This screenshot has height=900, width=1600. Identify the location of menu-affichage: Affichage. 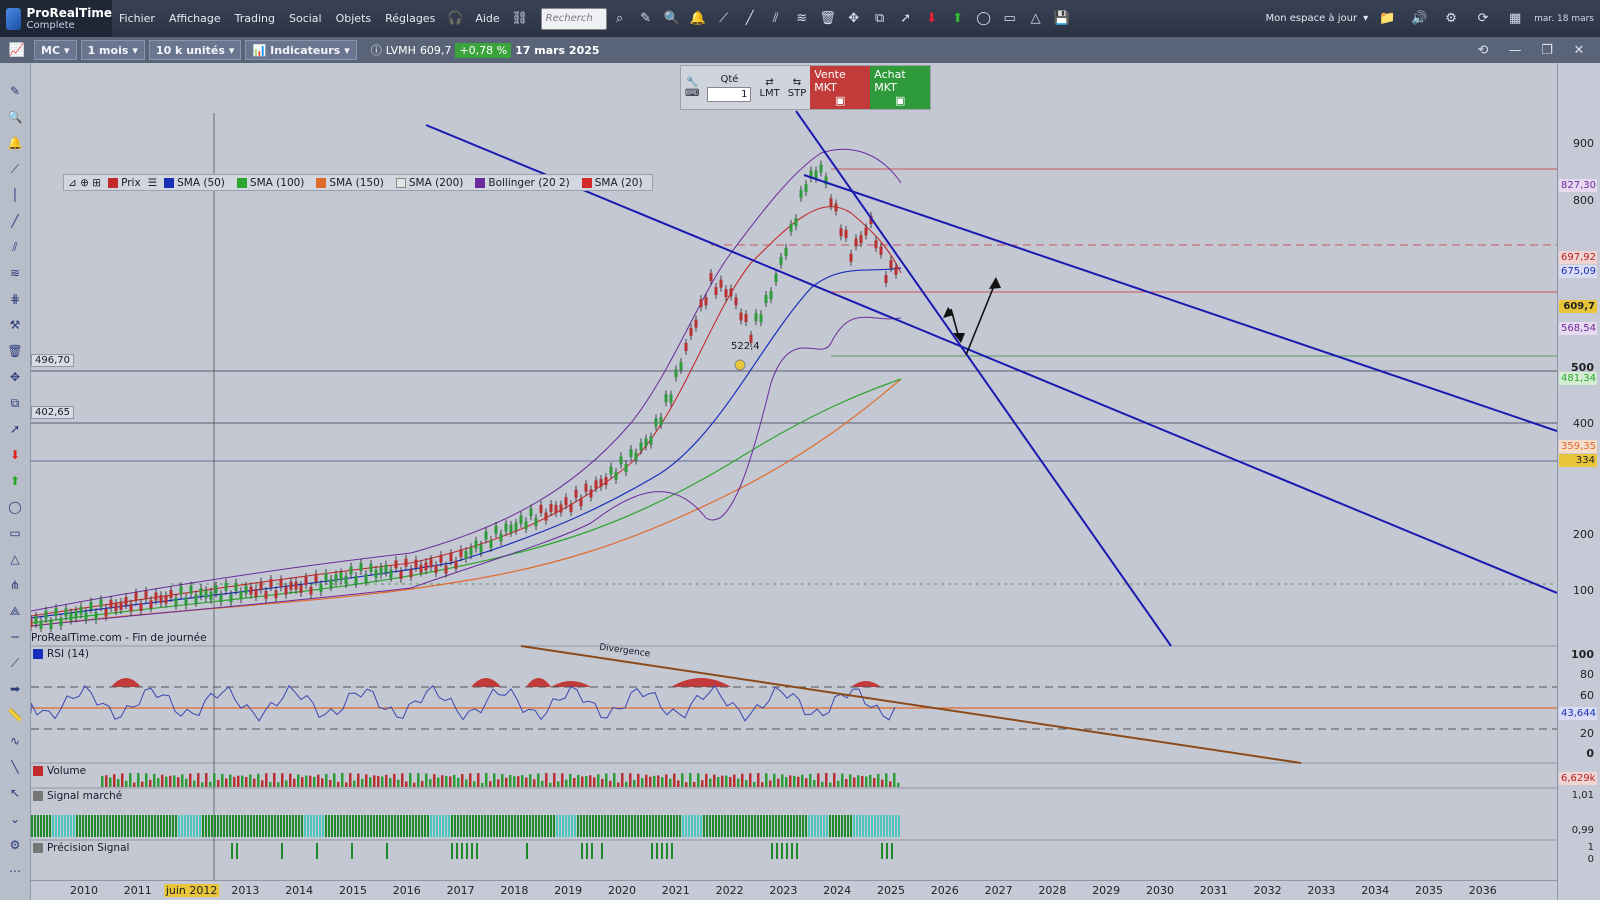
(195, 18).